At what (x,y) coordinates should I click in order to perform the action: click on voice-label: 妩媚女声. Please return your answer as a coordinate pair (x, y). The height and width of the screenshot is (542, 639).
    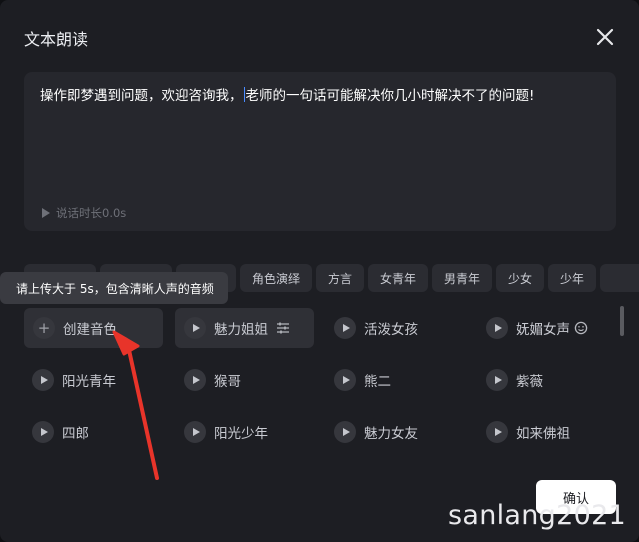
    Looking at the image, I should click on (543, 330).